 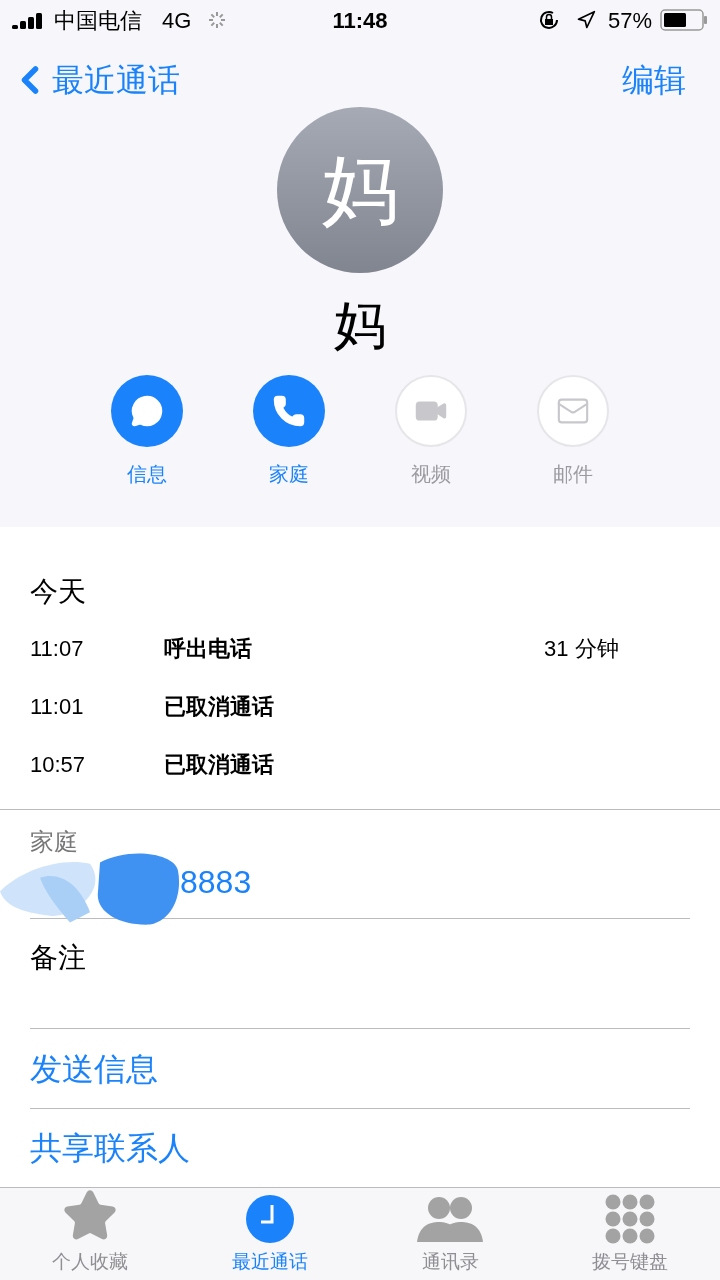 What do you see at coordinates (289, 411) in the screenshot?
I see `phone-icon` at bounding box center [289, 411].